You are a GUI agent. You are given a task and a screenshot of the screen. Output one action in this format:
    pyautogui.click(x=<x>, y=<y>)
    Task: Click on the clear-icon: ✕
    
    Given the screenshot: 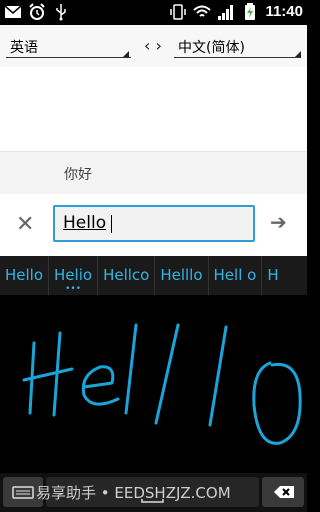 What is the action you would take?
    pyautogui.click(x=25, y=224)
    